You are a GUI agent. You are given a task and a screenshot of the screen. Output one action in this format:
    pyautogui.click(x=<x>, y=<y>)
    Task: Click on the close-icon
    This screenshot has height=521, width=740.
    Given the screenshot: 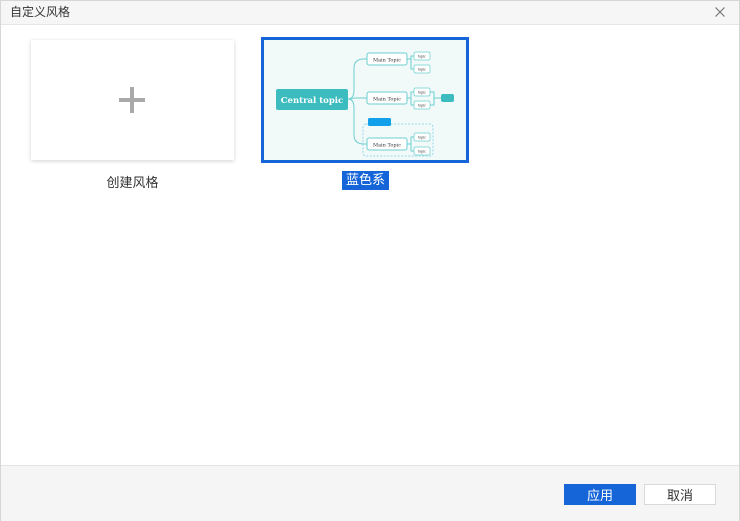 What is the action you would take?
    pyautogui.click(x=720, y=12)
    